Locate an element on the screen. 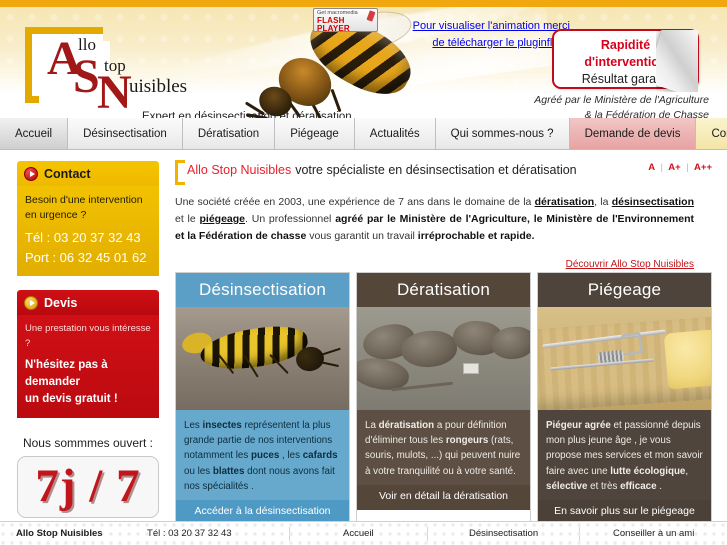 Image resolution: width=727 pixels, height=545 pixels. discover-link: Découvrir Allo Stop Nuisibles is located at coordinates (434, 264).